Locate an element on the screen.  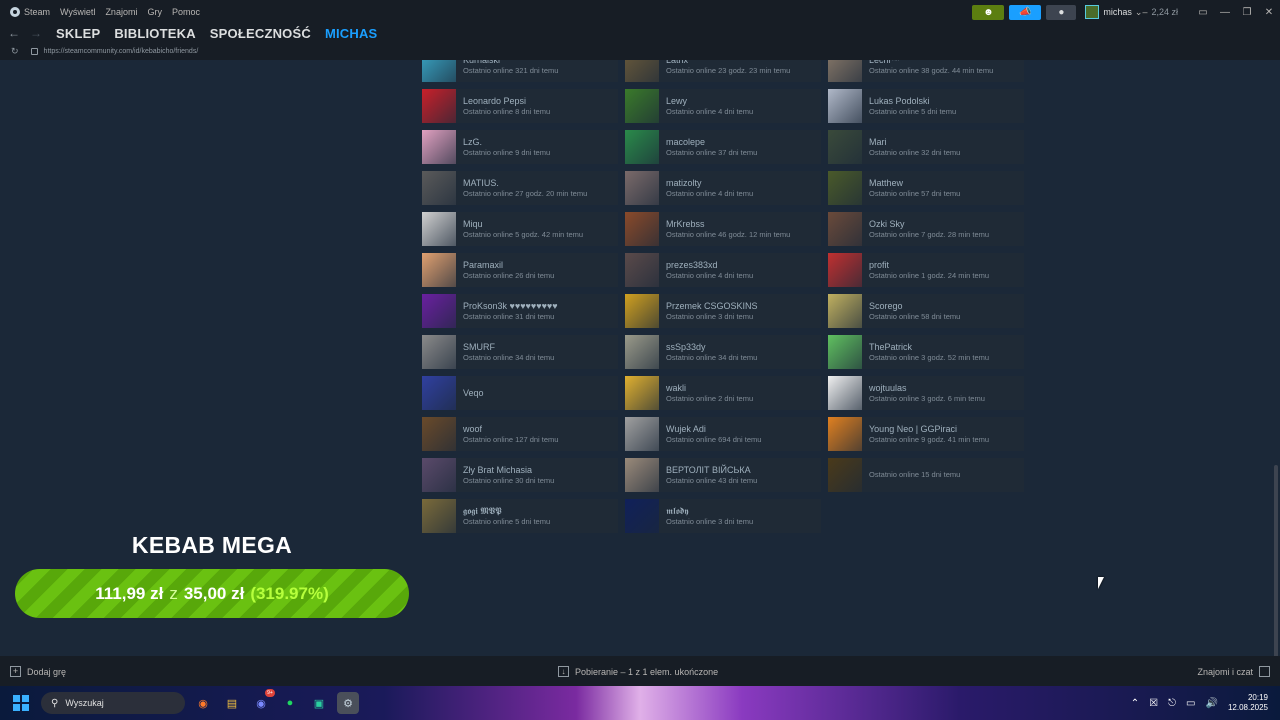
scrollbar is located at coordinates (1276, 560).